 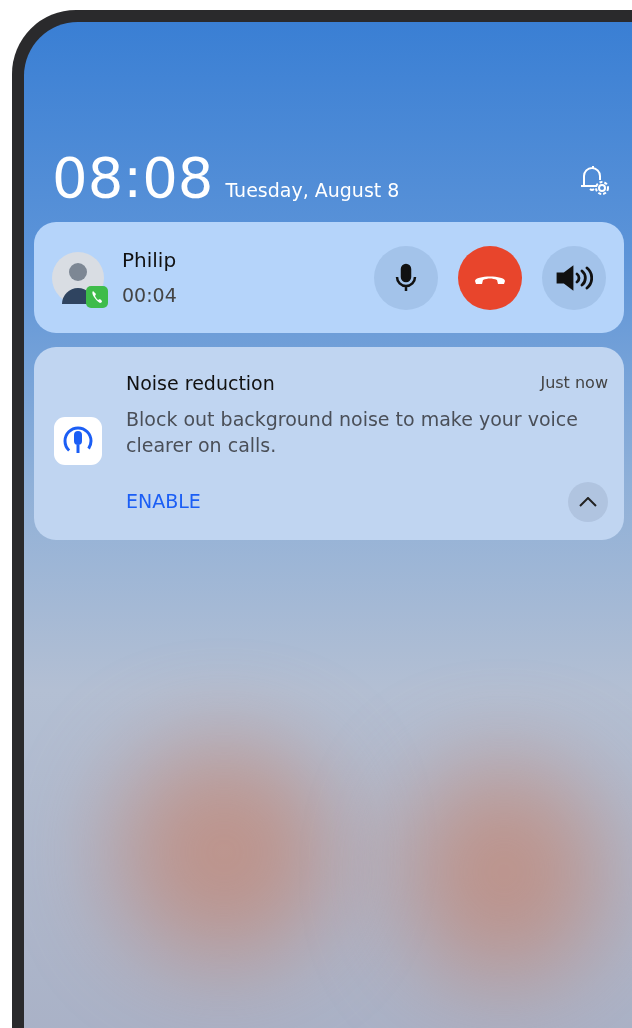 What do you see at coordinates (574, 277) in the screenshot?
I see `speaker-icon` at bounding box center [574, 277].